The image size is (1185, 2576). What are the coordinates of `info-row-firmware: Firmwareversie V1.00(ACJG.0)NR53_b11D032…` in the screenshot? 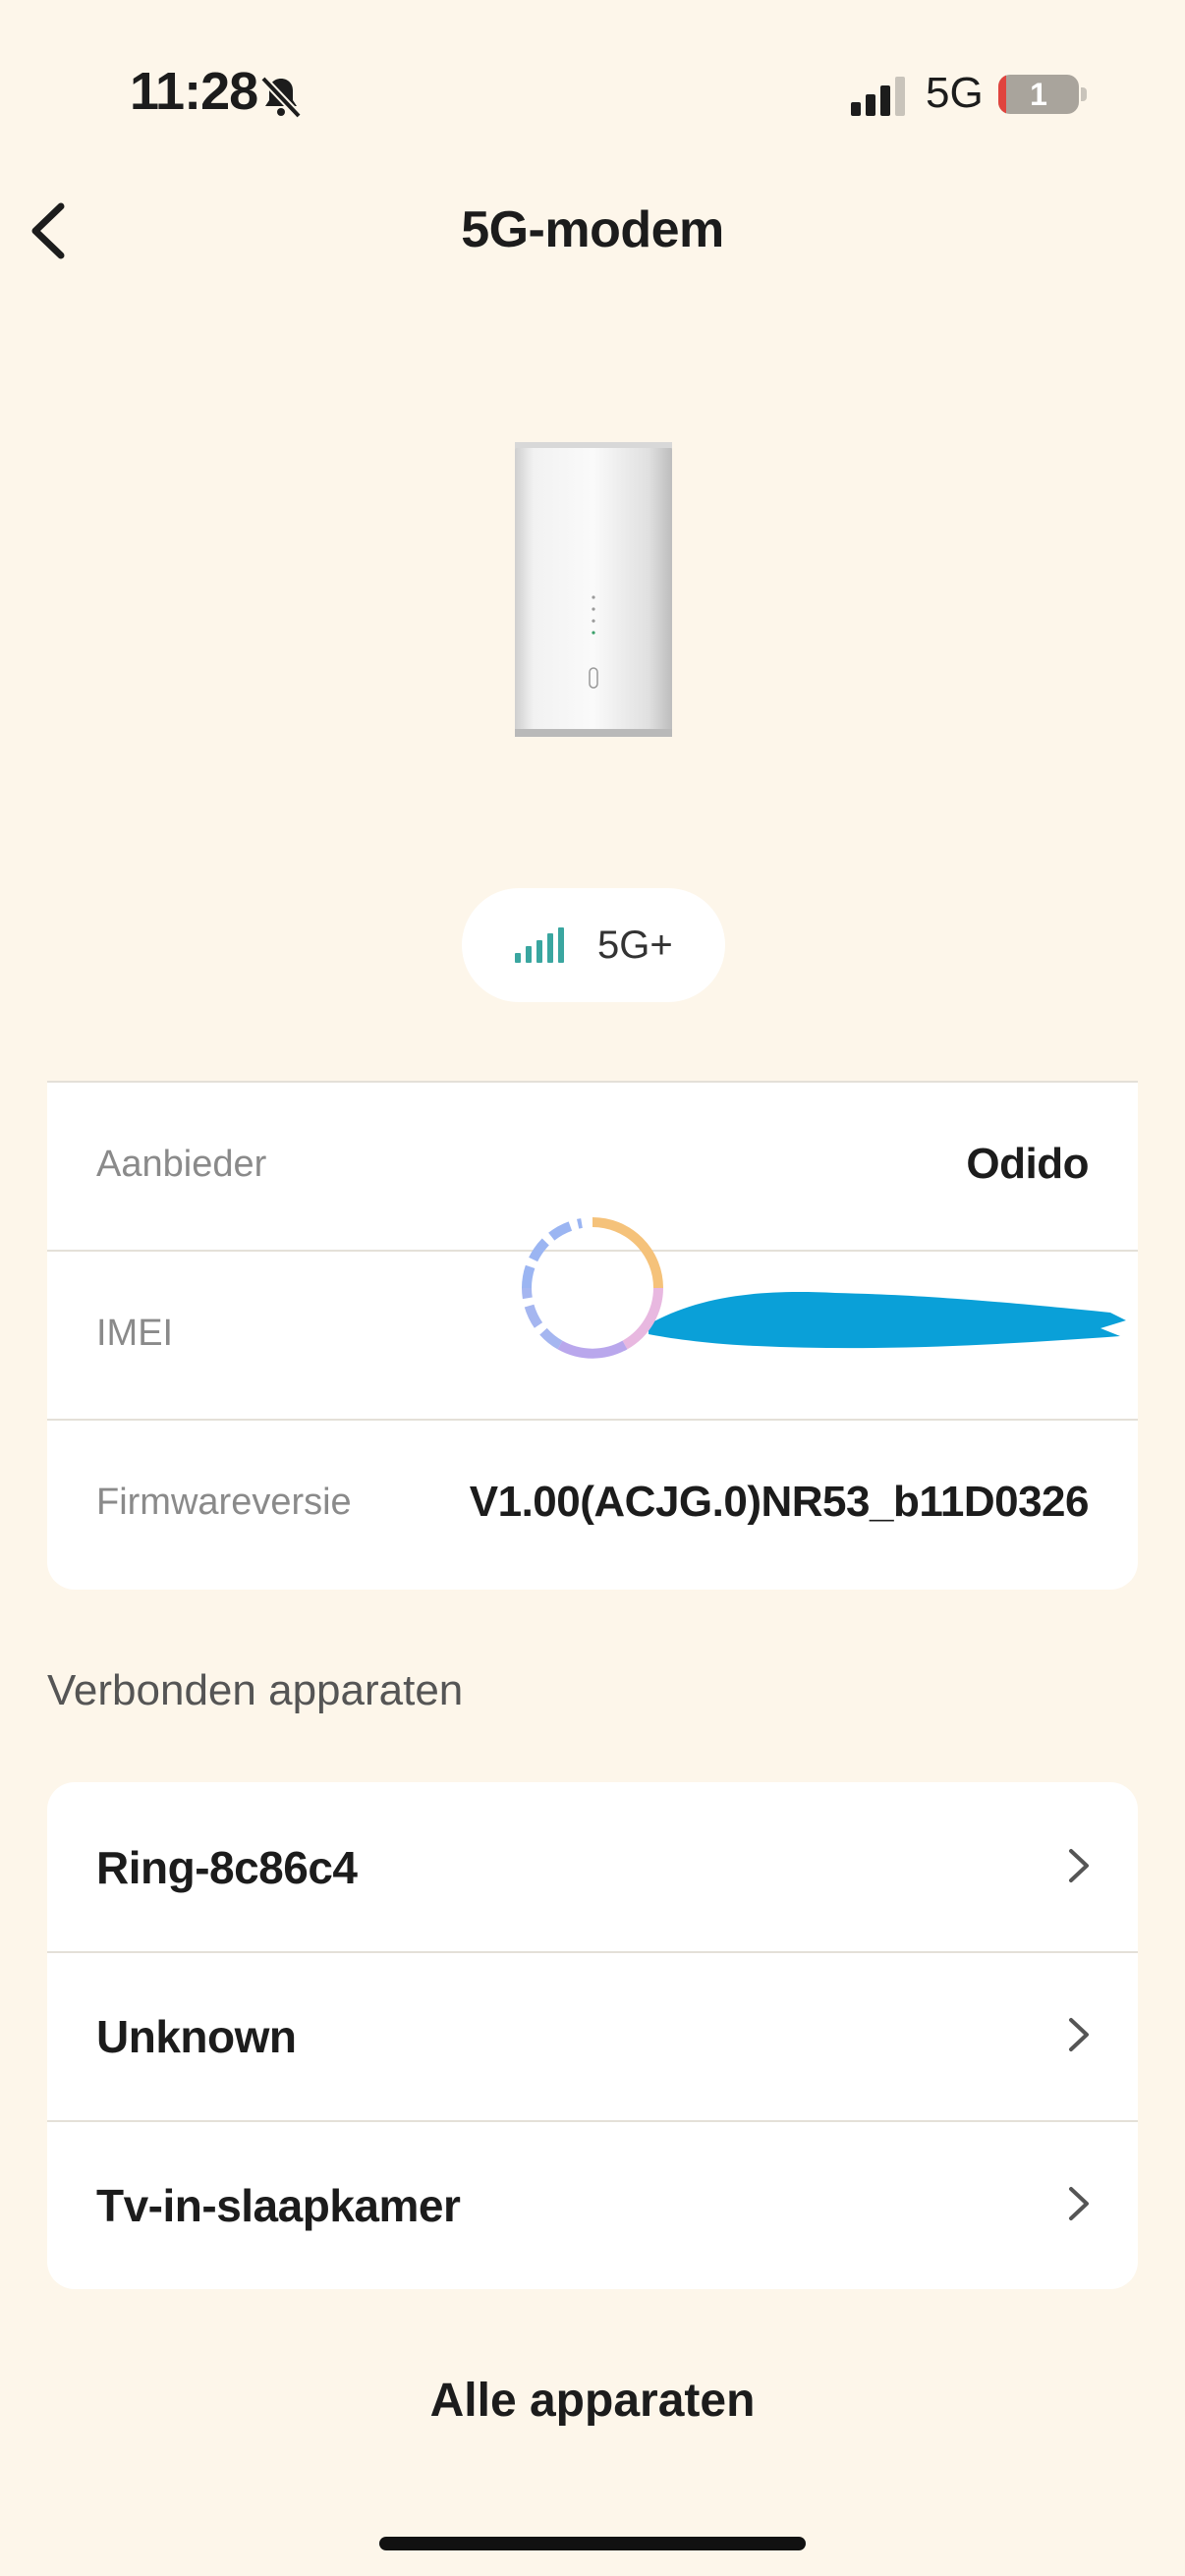 It's located at (592, 1503).